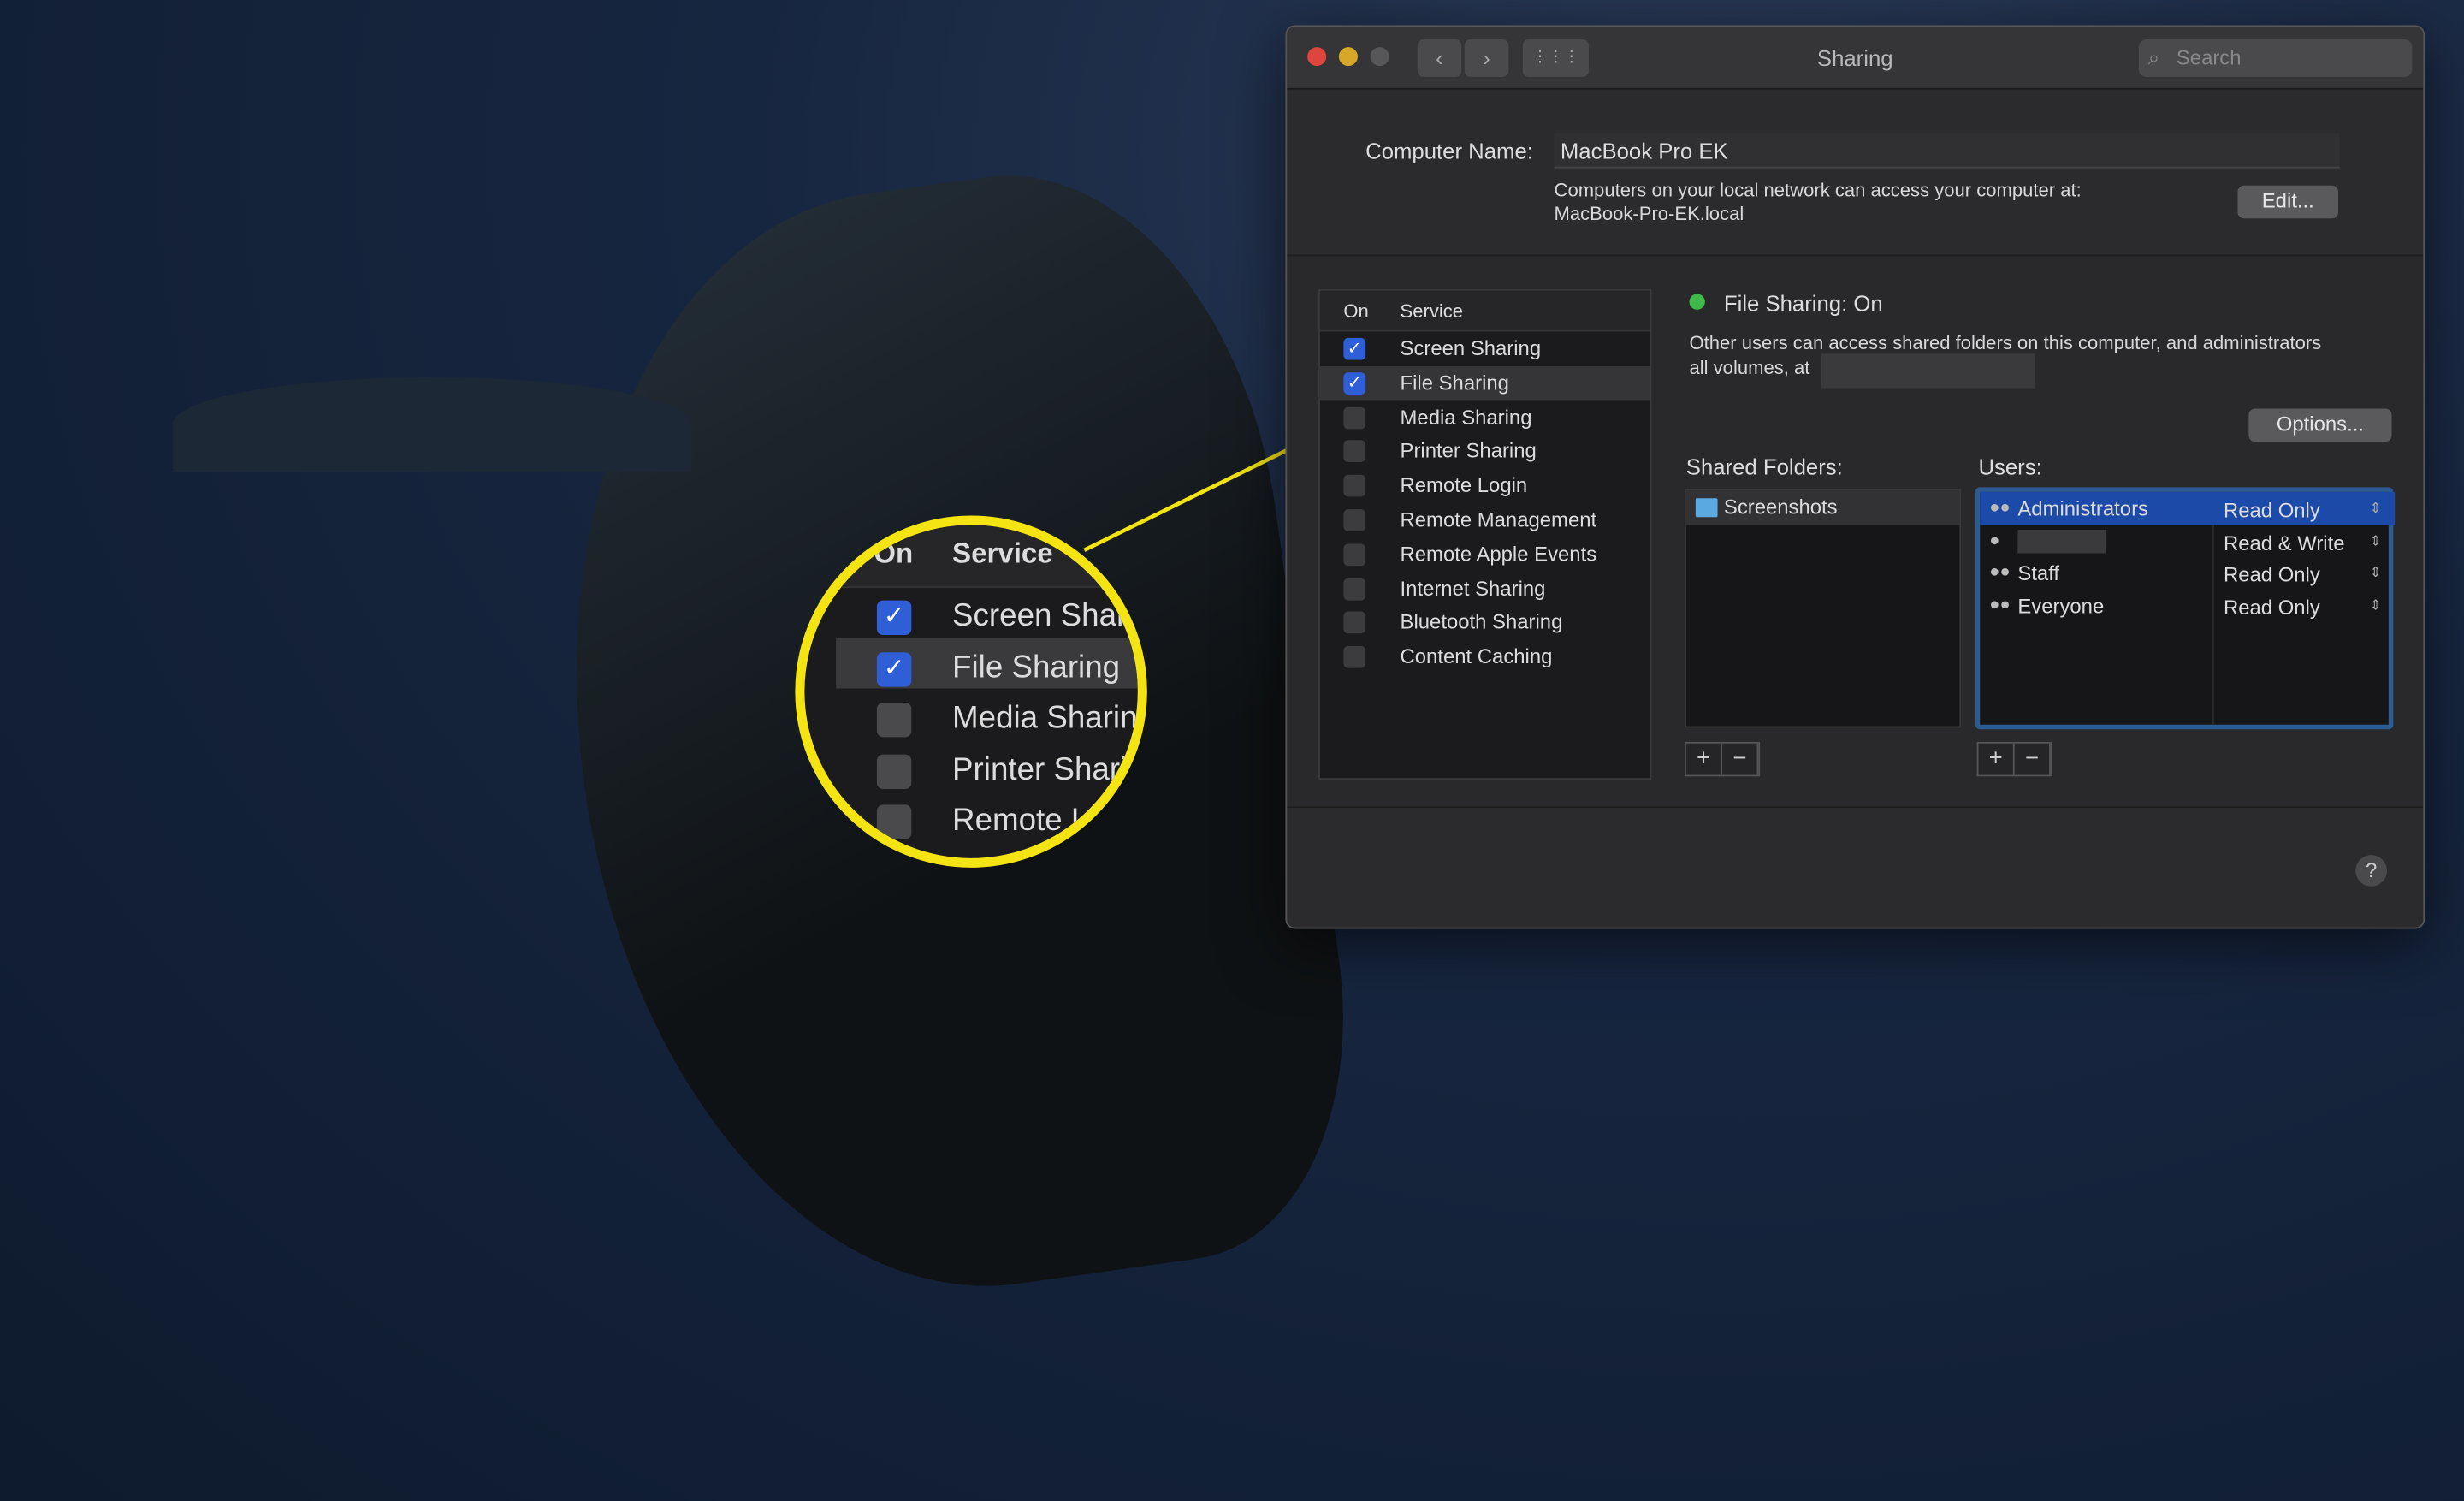  I want to click on magnifier-row: Printer Sharing, so click(975, 773).